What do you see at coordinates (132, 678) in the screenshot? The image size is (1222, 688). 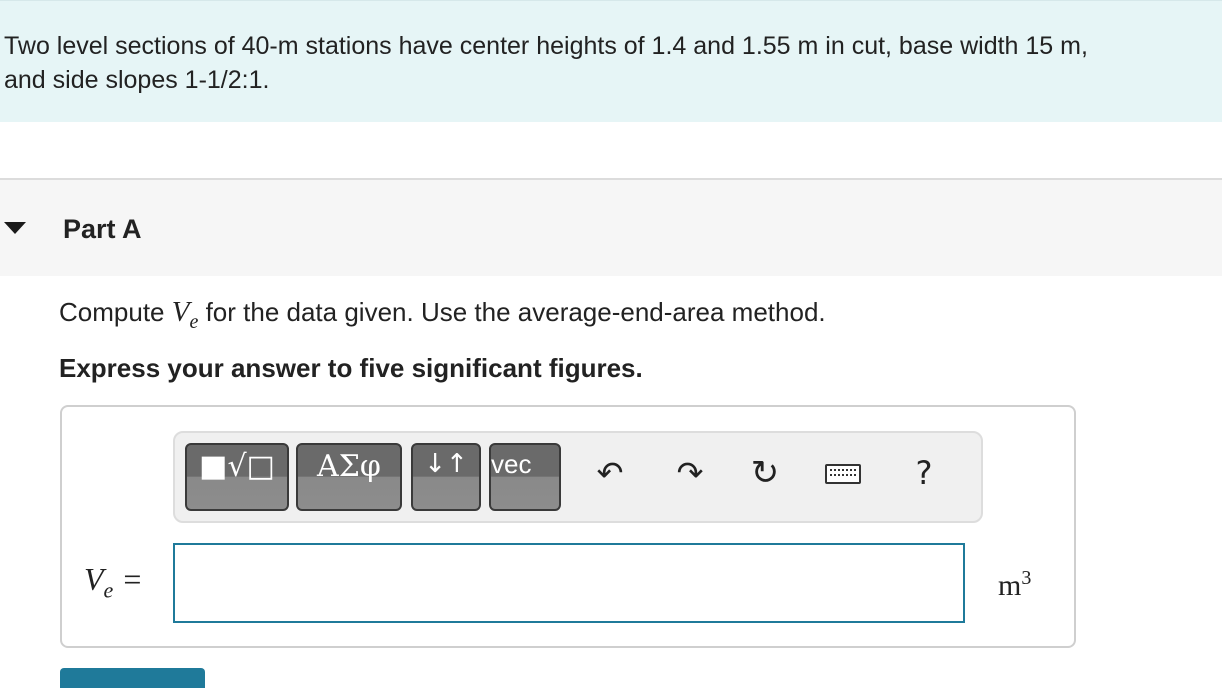 I see `submit-button` at bounding box center [132, 678].